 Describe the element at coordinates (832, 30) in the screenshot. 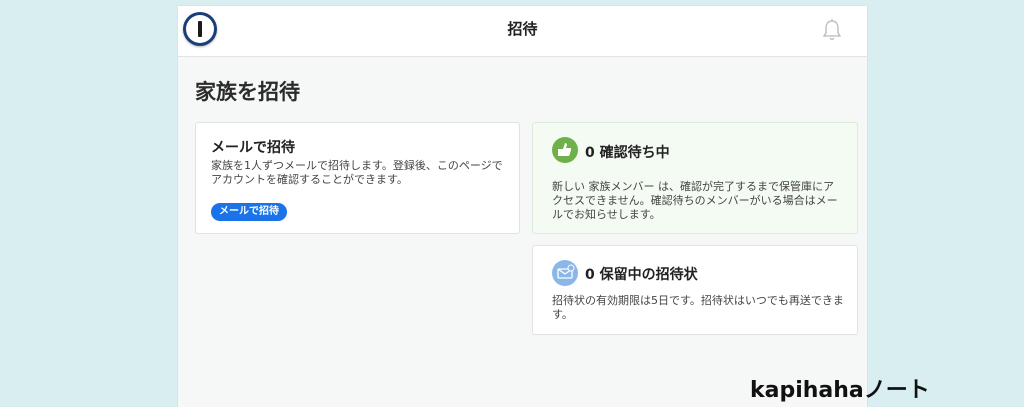

I see `bell-icon` at that location.